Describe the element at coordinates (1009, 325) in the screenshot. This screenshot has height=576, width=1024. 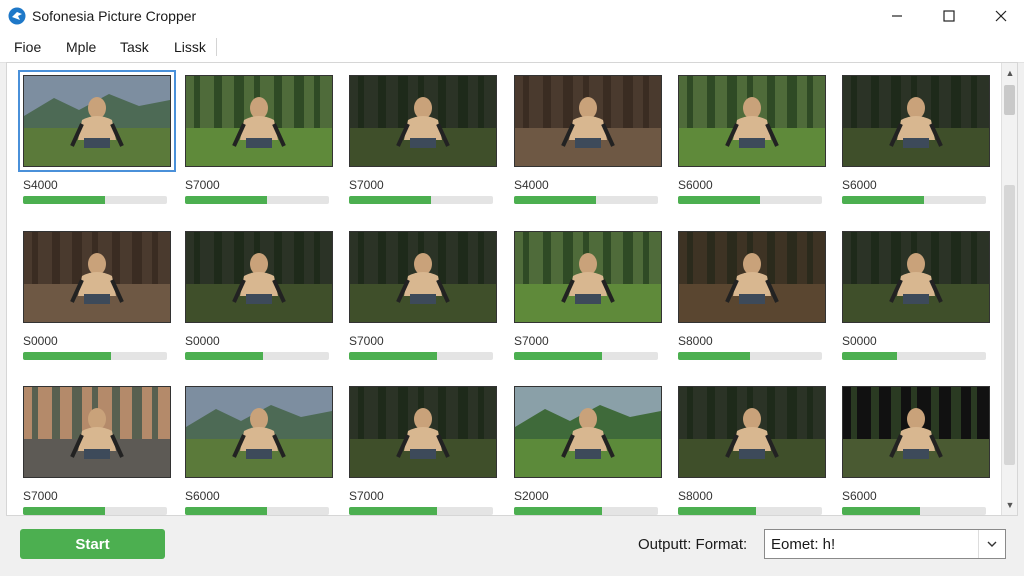
I see `scroll-track-thumb` at that location.